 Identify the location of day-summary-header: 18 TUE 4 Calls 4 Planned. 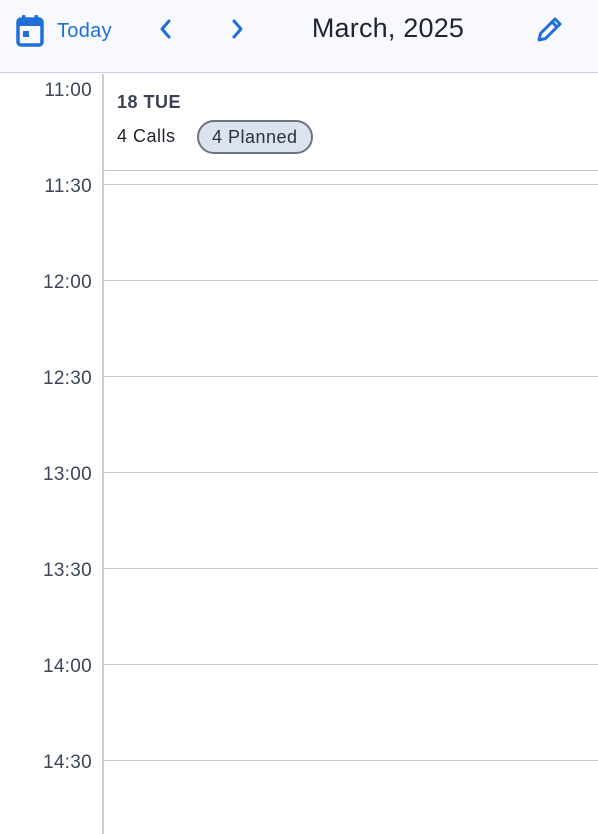
(351, 122).